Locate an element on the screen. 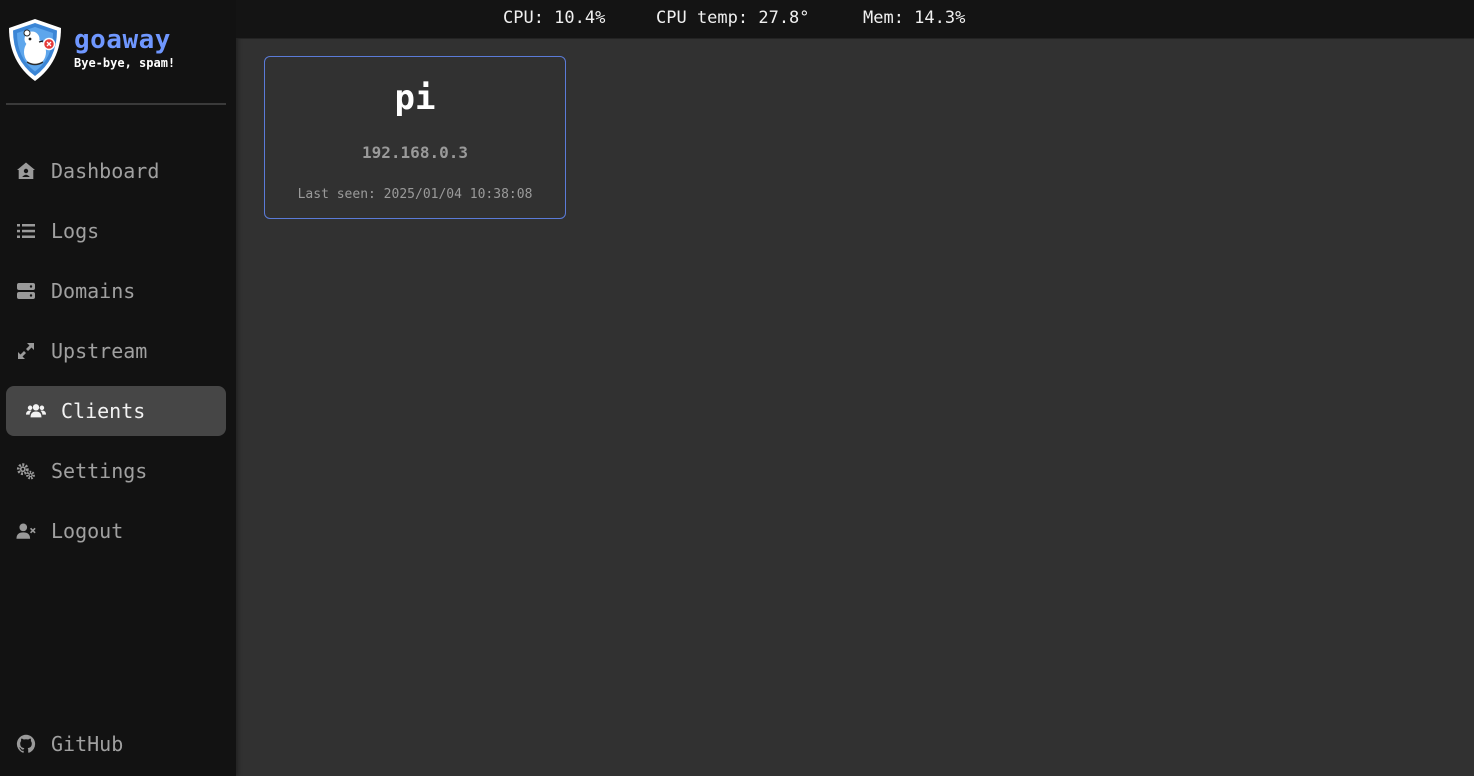 The image size is (1474, 776). sidebar-item-logout: Logout is located at coordinates (116, 531).